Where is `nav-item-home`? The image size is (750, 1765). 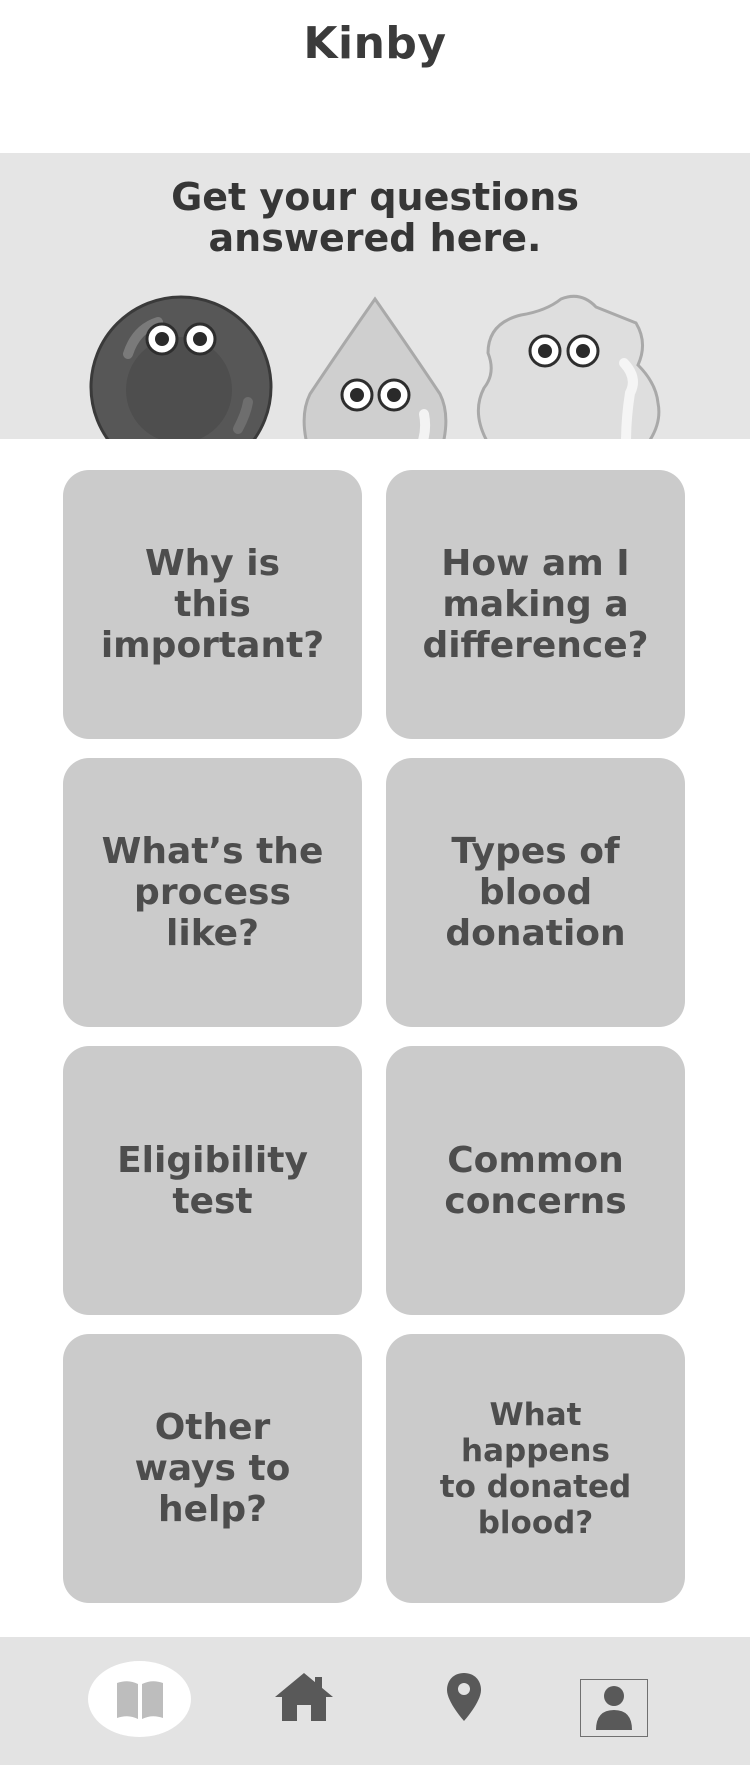
nav-item-home is located at coordinates (304, 1697).